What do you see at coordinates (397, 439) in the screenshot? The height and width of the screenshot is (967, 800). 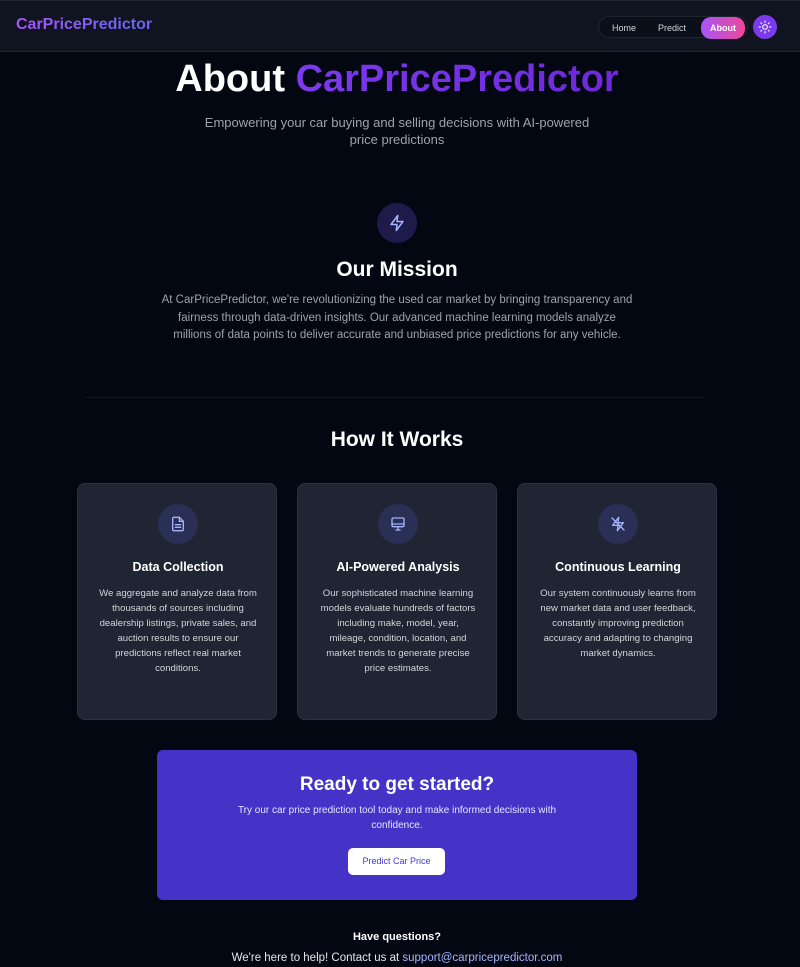 I see `how-it-works-title: How It Works` at bounding box center [397, 439].